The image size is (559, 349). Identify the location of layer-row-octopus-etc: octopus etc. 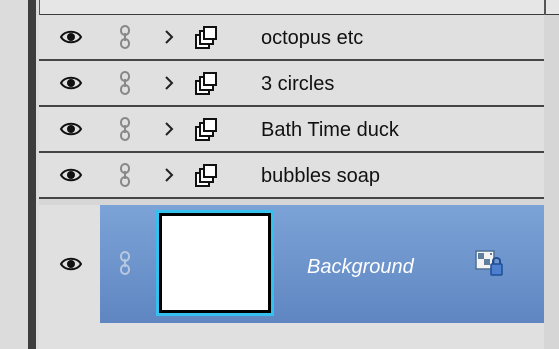
(291, 38).